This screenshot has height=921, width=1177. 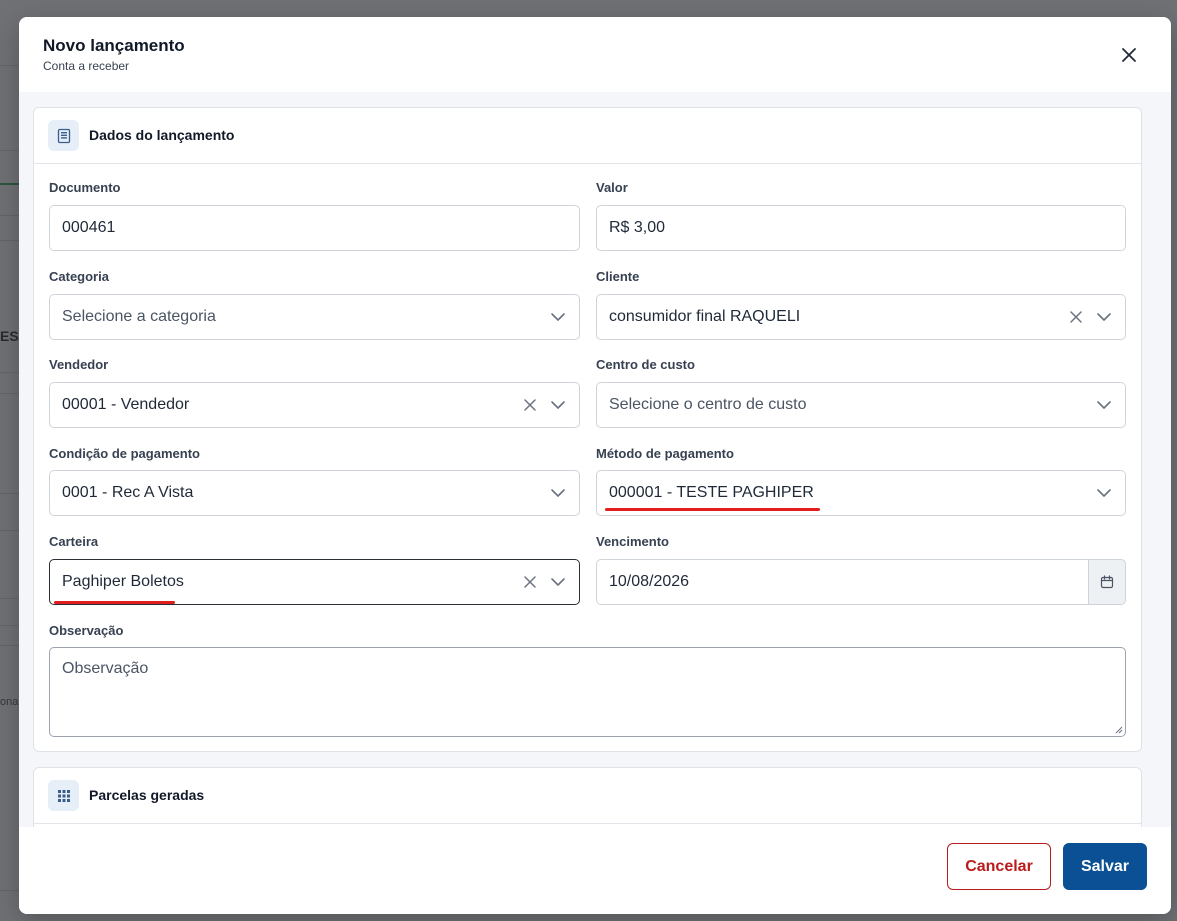 I want to click on metodo-pagamento-label: Método de pagamento, so click(x=665, y=453).